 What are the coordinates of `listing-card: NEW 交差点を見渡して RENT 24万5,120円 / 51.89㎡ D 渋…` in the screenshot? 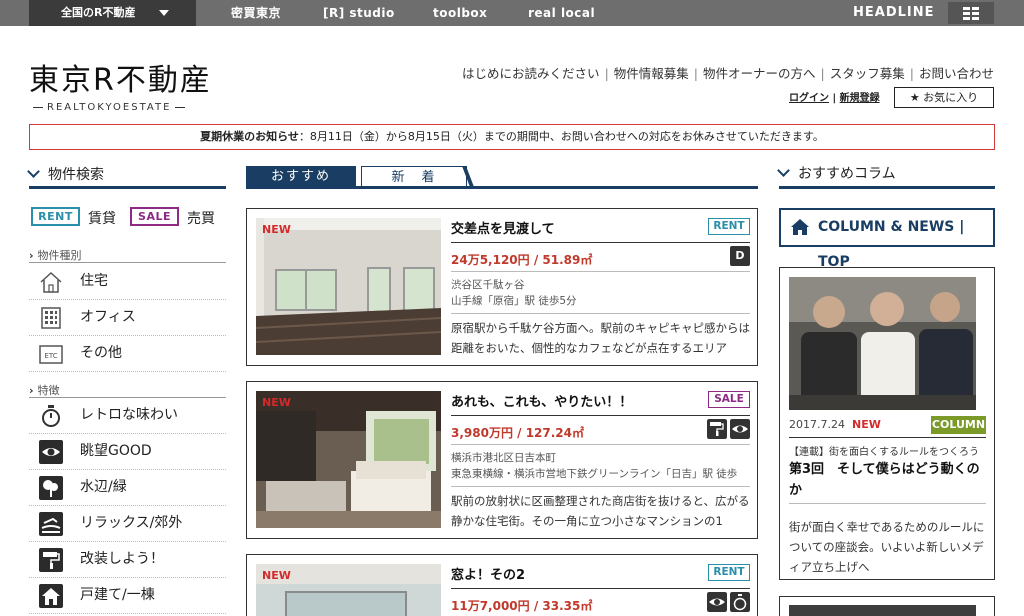 It's located at (502, 287).